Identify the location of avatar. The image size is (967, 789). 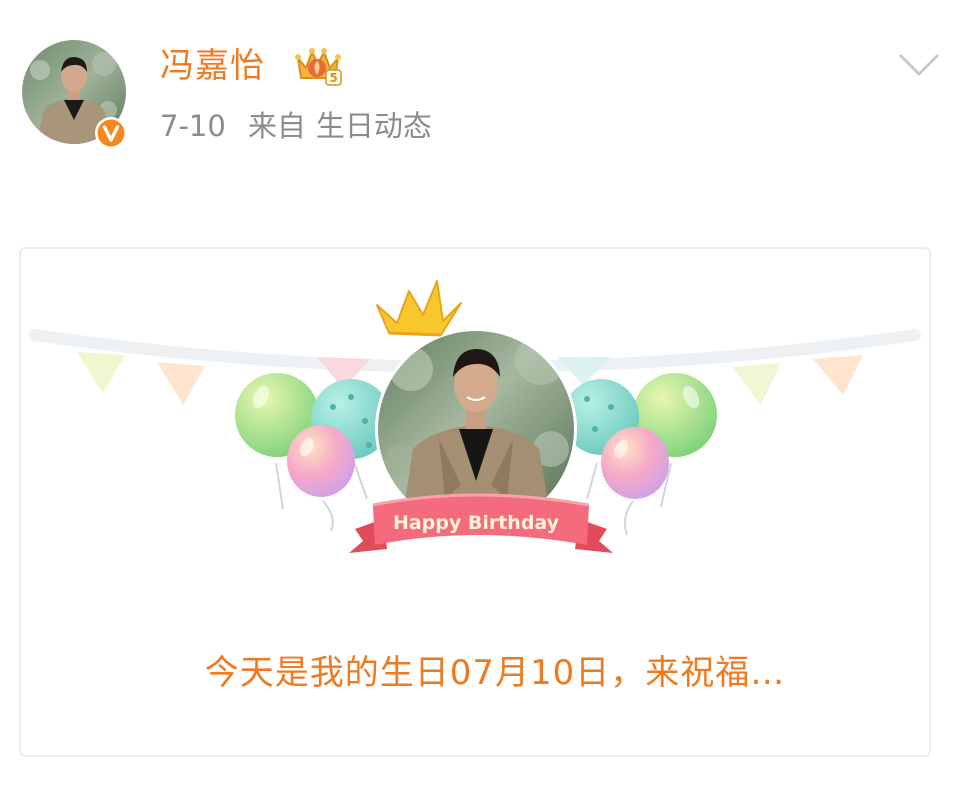
(74, 94).